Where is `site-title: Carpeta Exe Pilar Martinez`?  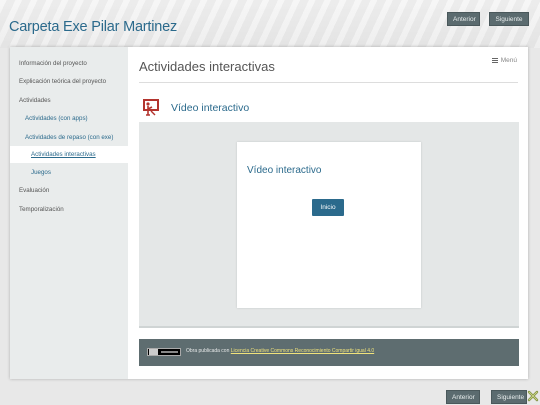
site-title: Carpeta Exe Pilar Martinez is located at coordinates (93, 27).